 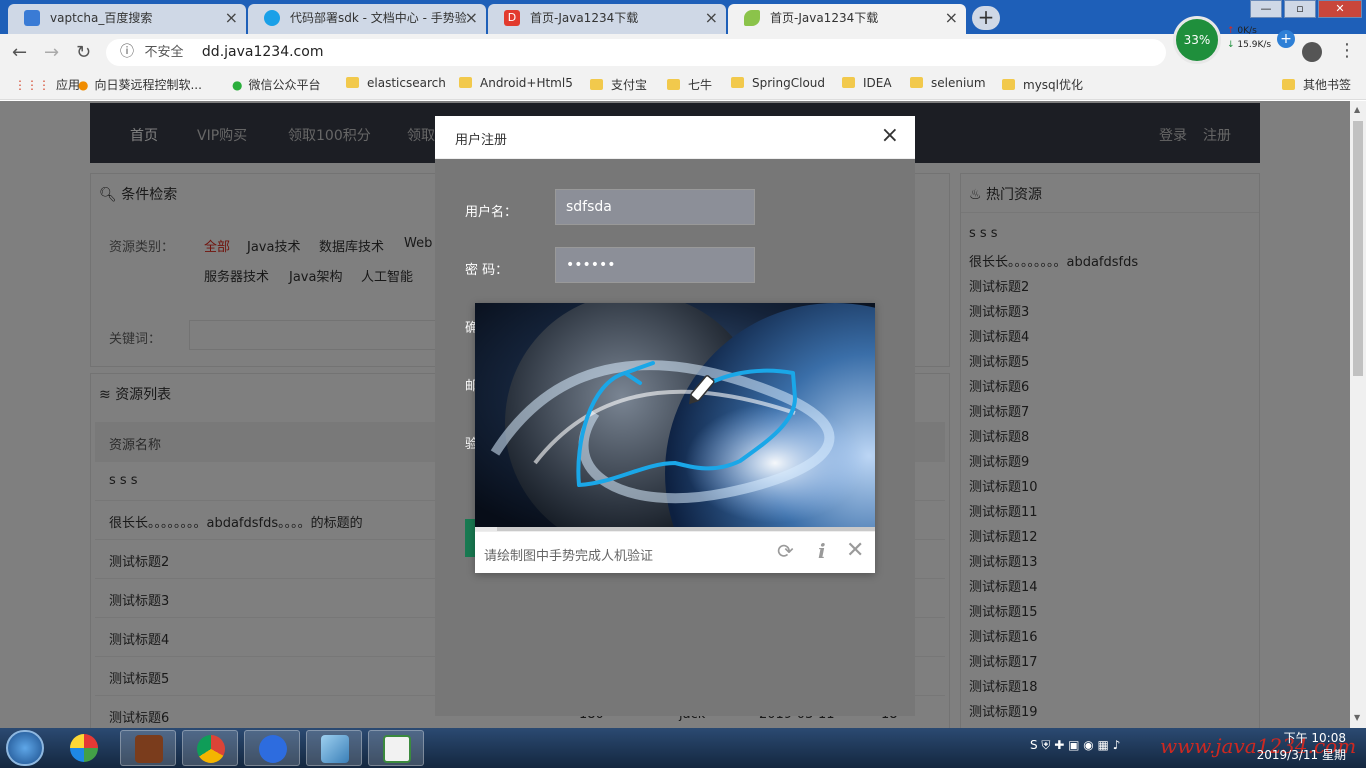 What do you see at coordinates (32, 85) in the screenshot?
I see `apps-grid-icon: ⋮⋮⋮` at bounding box center [32, 85].